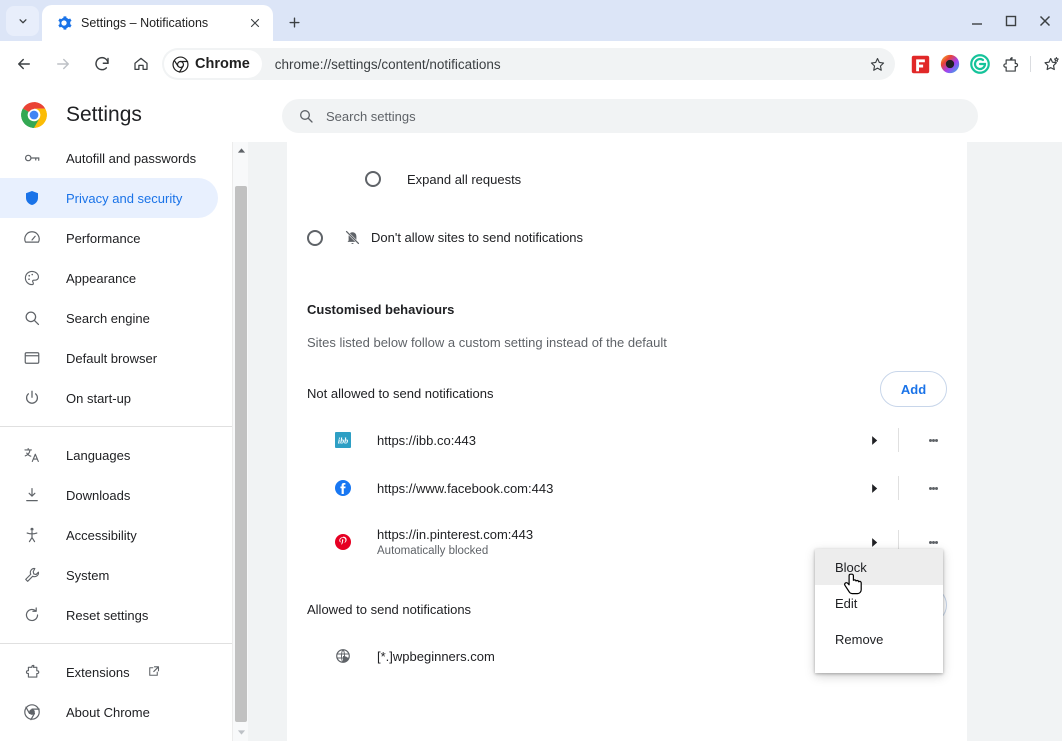 Image resolution: width=1062 pixels, height=741 pixels. Describe the element at coordinates (1030, 64) in the screenshot. I see `toolbar-divider` at that location.